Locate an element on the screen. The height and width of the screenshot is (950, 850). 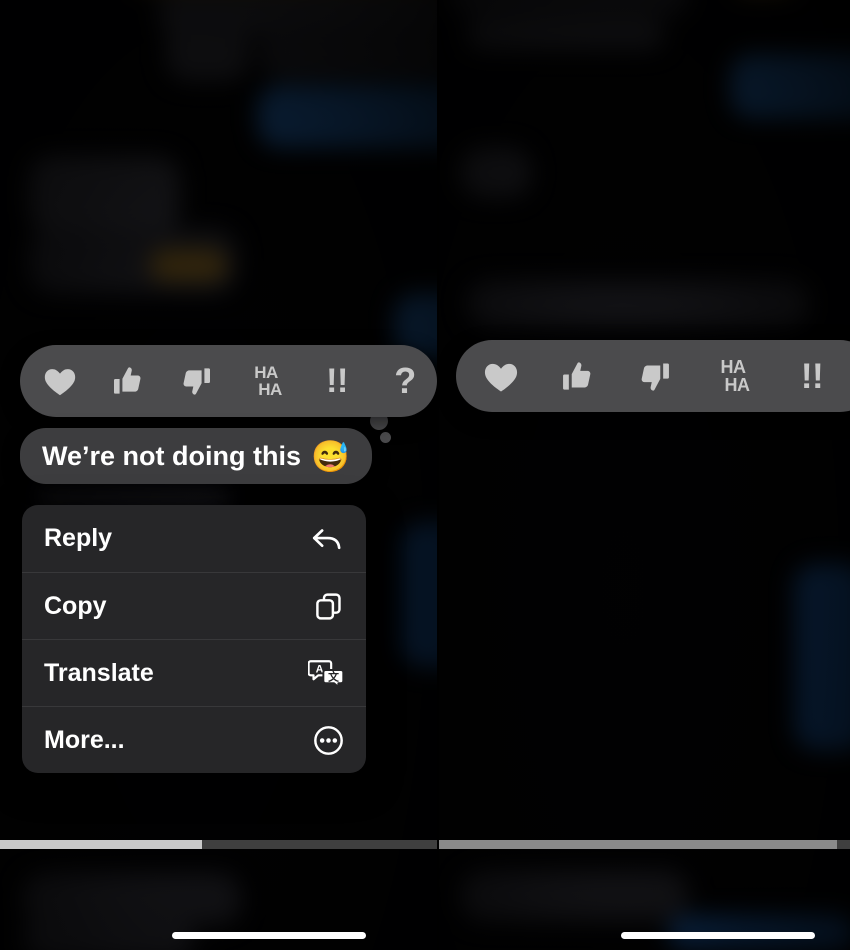
menu-item-translate: Translate A 文 is located at coordinates (194, 672).